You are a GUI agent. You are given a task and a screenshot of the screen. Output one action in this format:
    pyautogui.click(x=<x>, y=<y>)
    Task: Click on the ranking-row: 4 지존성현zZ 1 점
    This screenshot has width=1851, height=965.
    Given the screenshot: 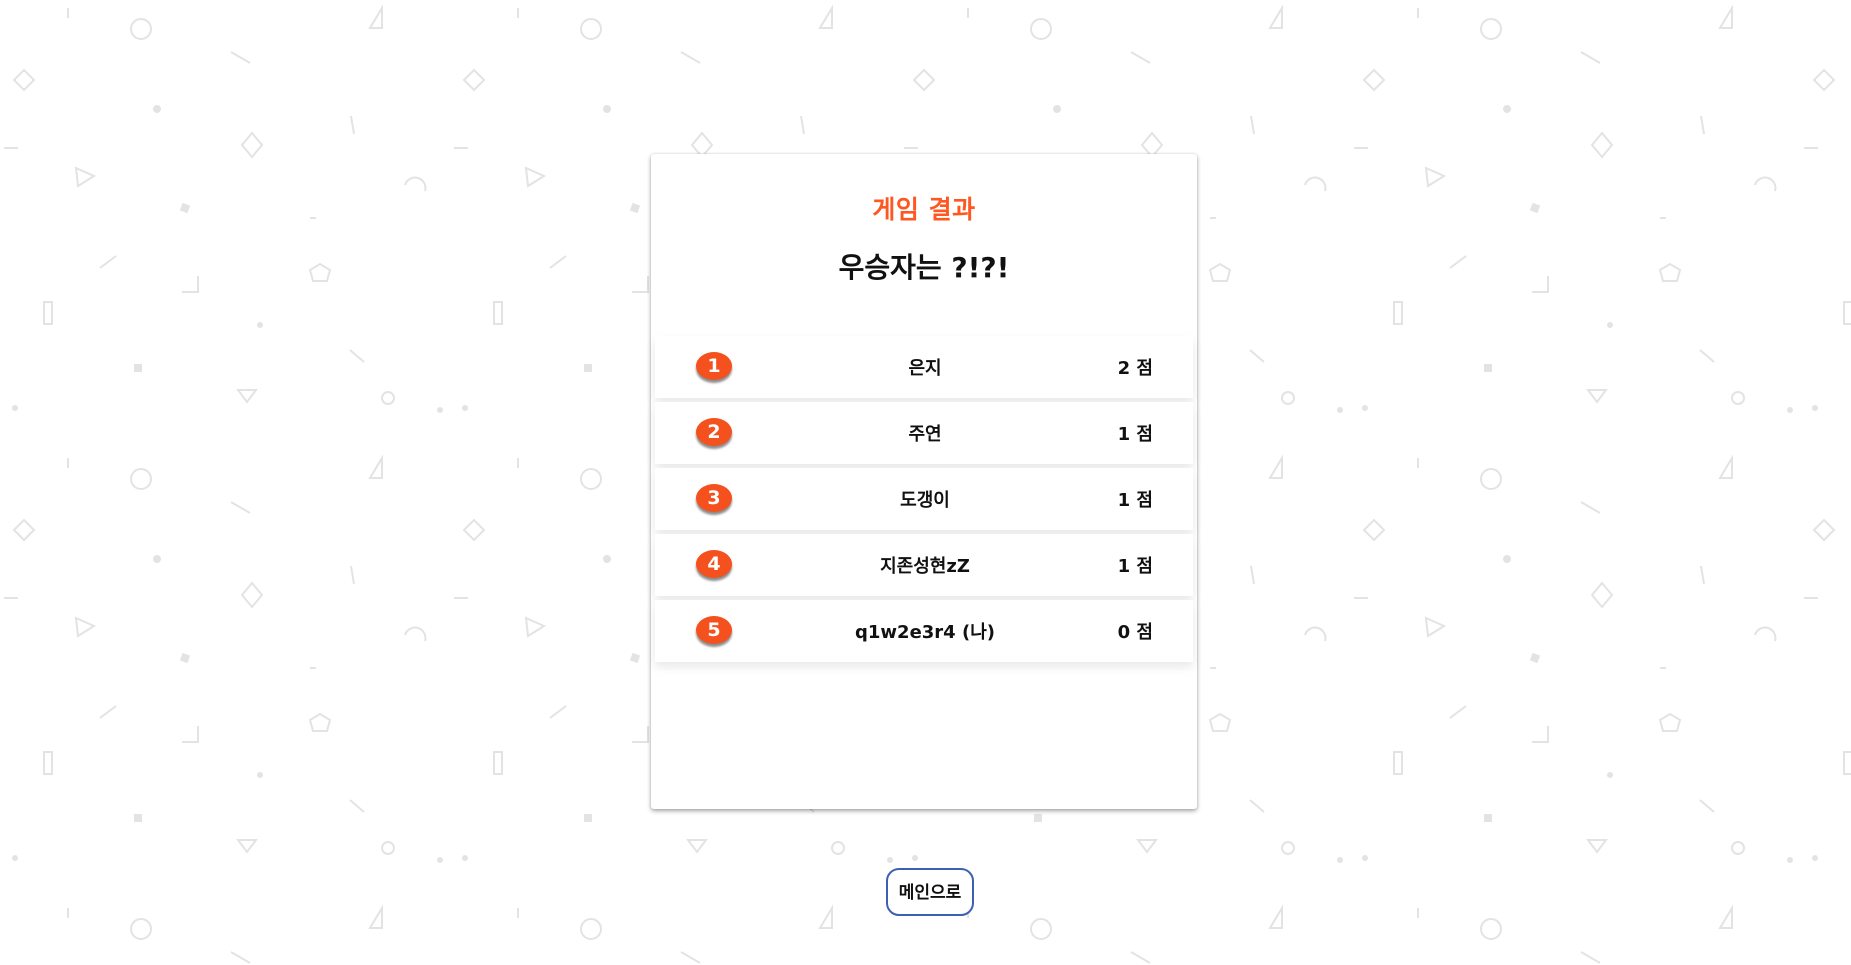 What is the action you would take?
    pyautogui.click(x=924, y=565)
    